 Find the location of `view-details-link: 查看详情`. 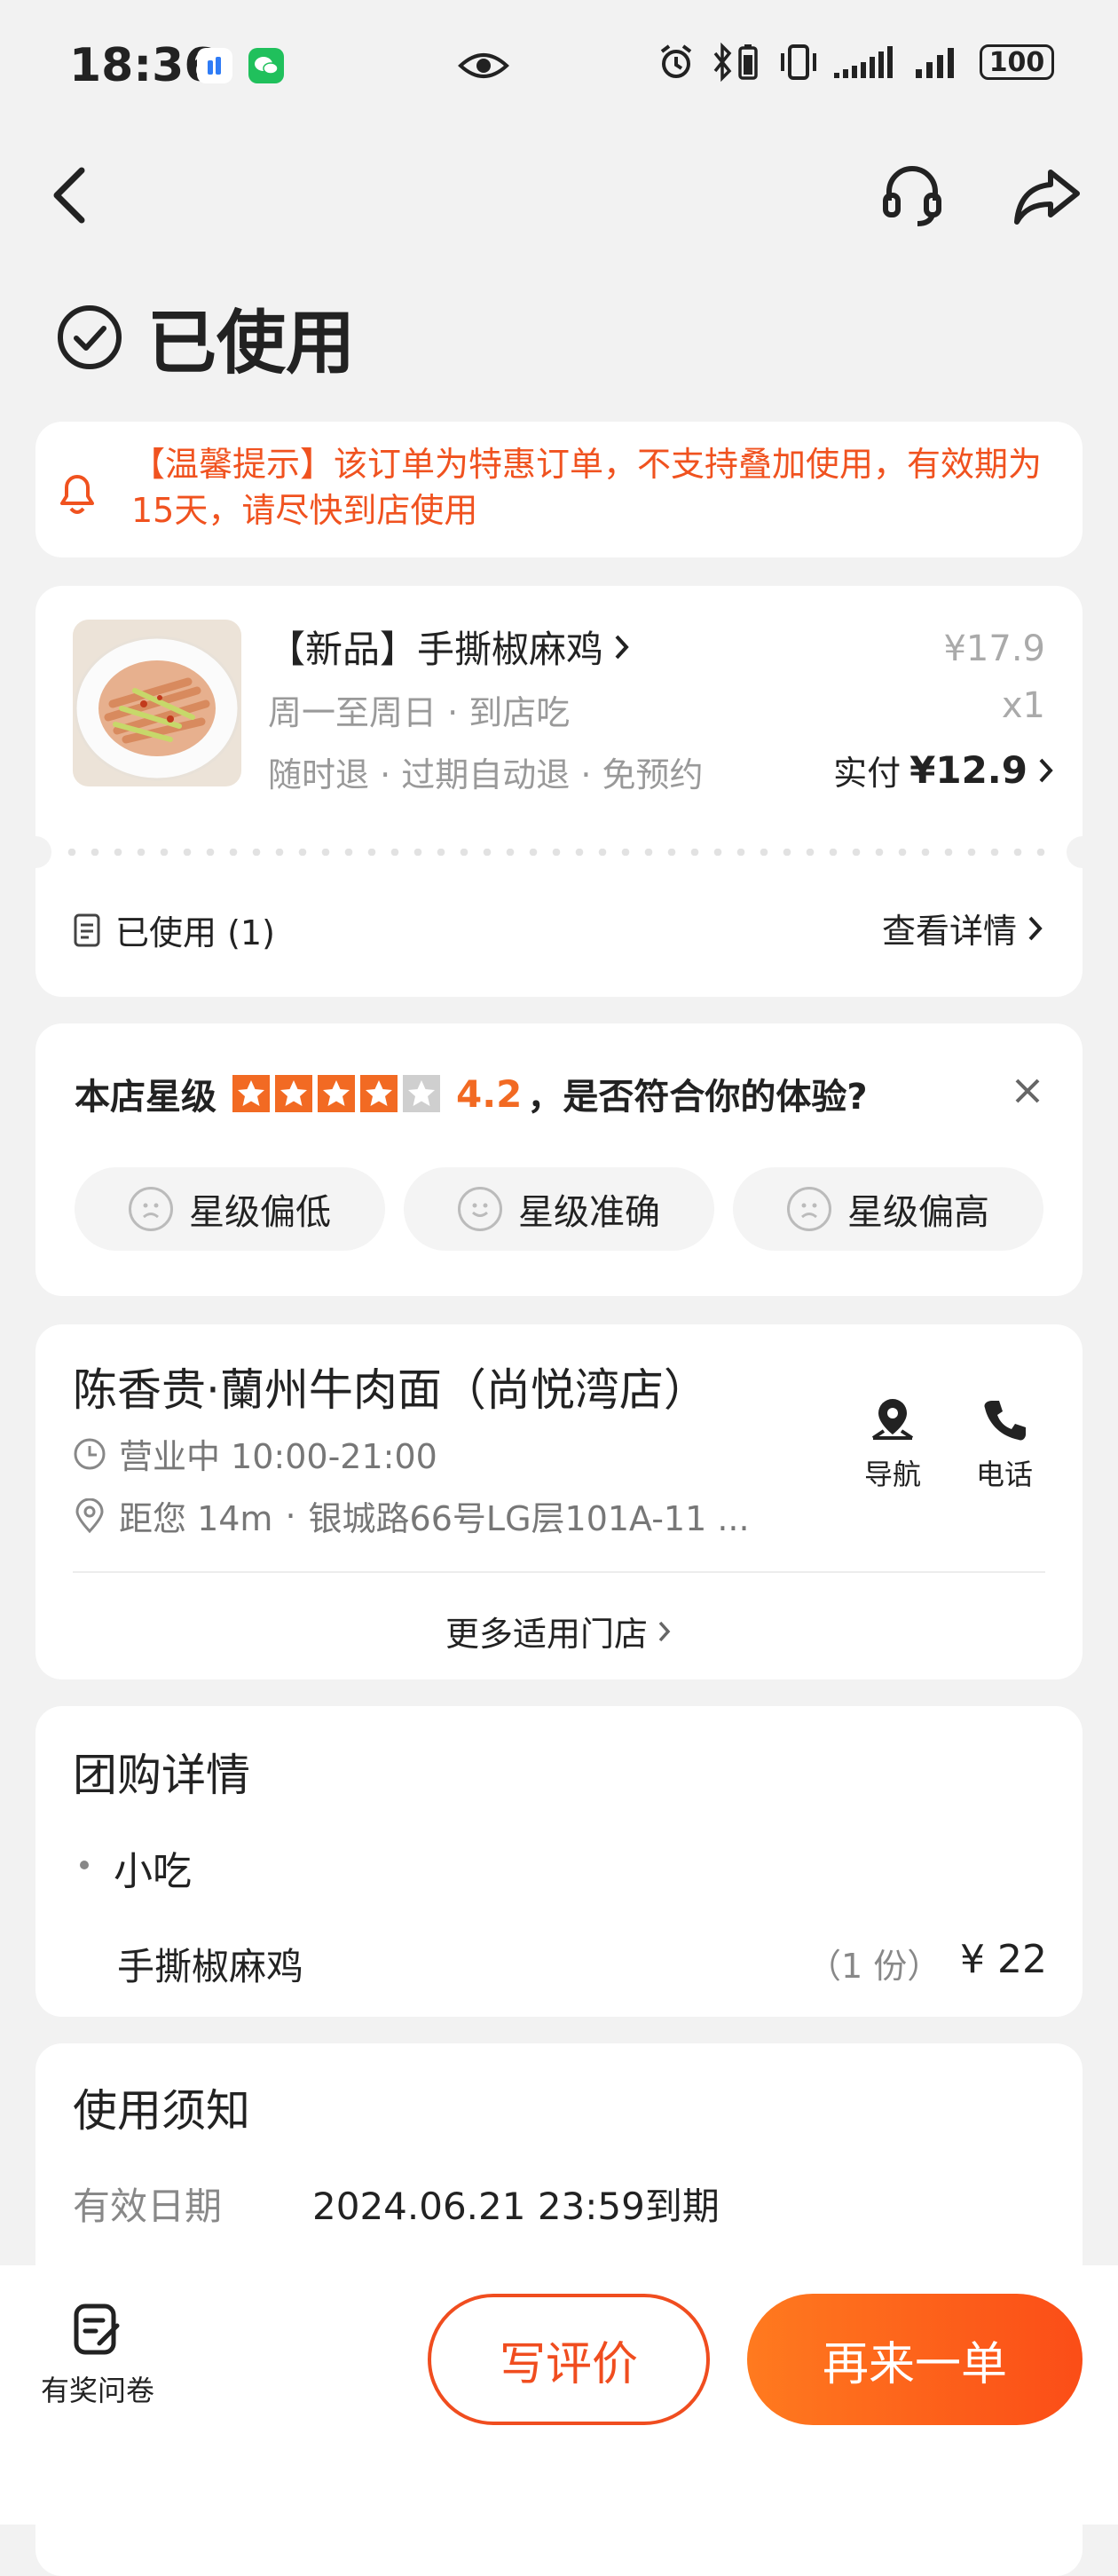

view-details-link: 查看详情 is located at coordinates (963, 928).